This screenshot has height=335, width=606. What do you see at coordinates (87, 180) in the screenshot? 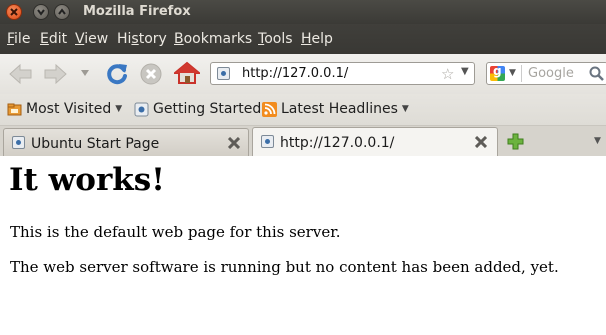
I see `page-heading: It works!` at bounding box center [87, 180].